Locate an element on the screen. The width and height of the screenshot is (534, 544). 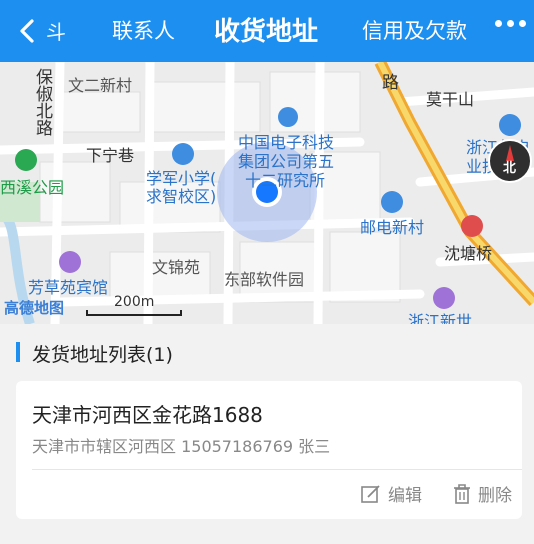
section-title: 发货地址列表(1) is located at coordinates (102, 355).